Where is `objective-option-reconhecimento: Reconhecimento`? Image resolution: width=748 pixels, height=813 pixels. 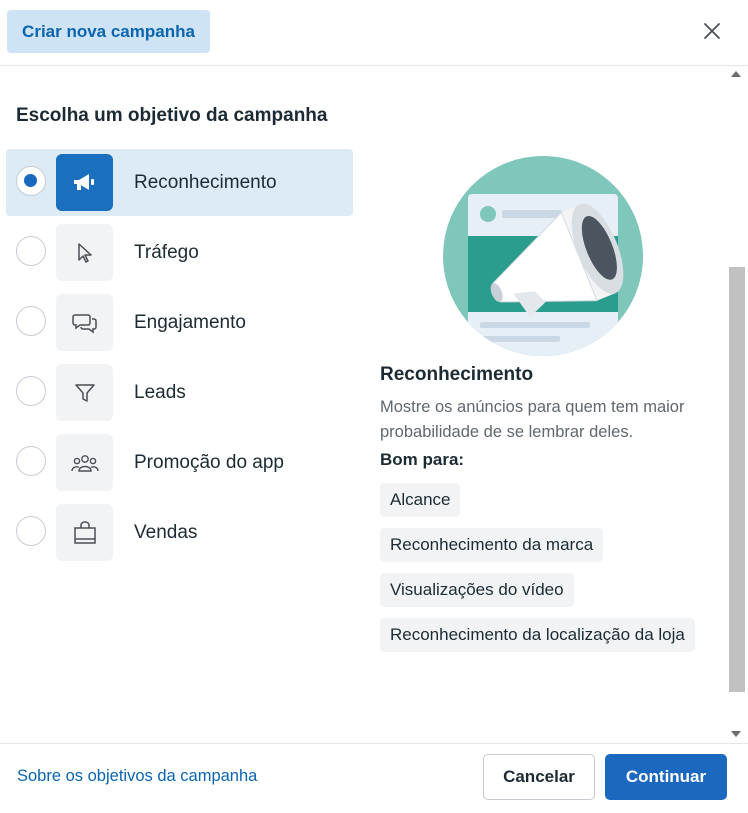
objective-option-reconhecimento: Reconhecimento is located at coordinates (179, 182).